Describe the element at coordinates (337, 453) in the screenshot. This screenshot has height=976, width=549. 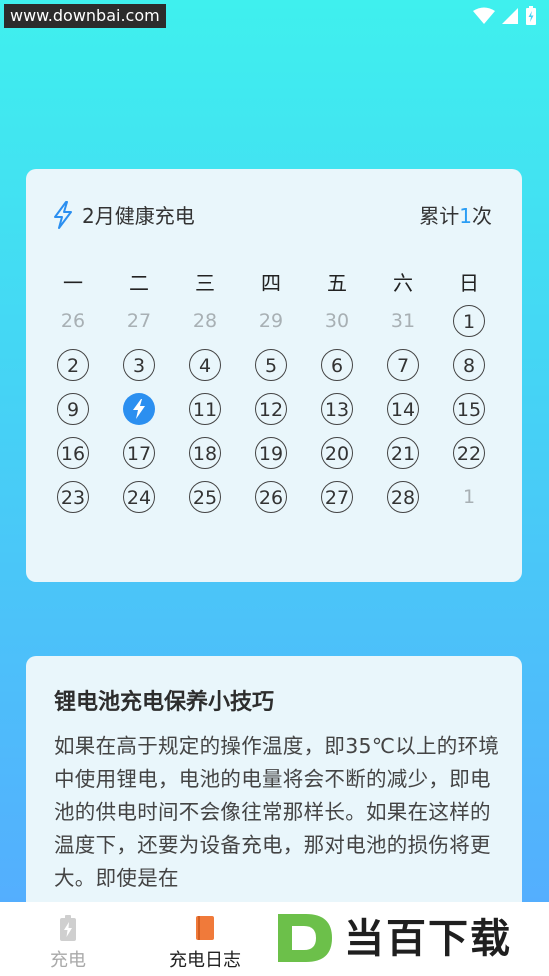
I see `calendar-day: 20` at that location.